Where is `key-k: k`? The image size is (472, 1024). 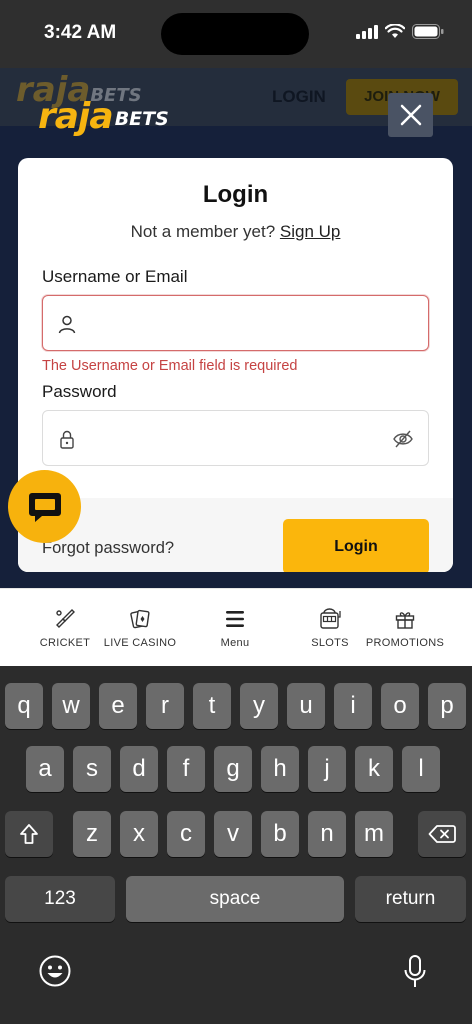
key-k: k is located at coordinates (374, 769).